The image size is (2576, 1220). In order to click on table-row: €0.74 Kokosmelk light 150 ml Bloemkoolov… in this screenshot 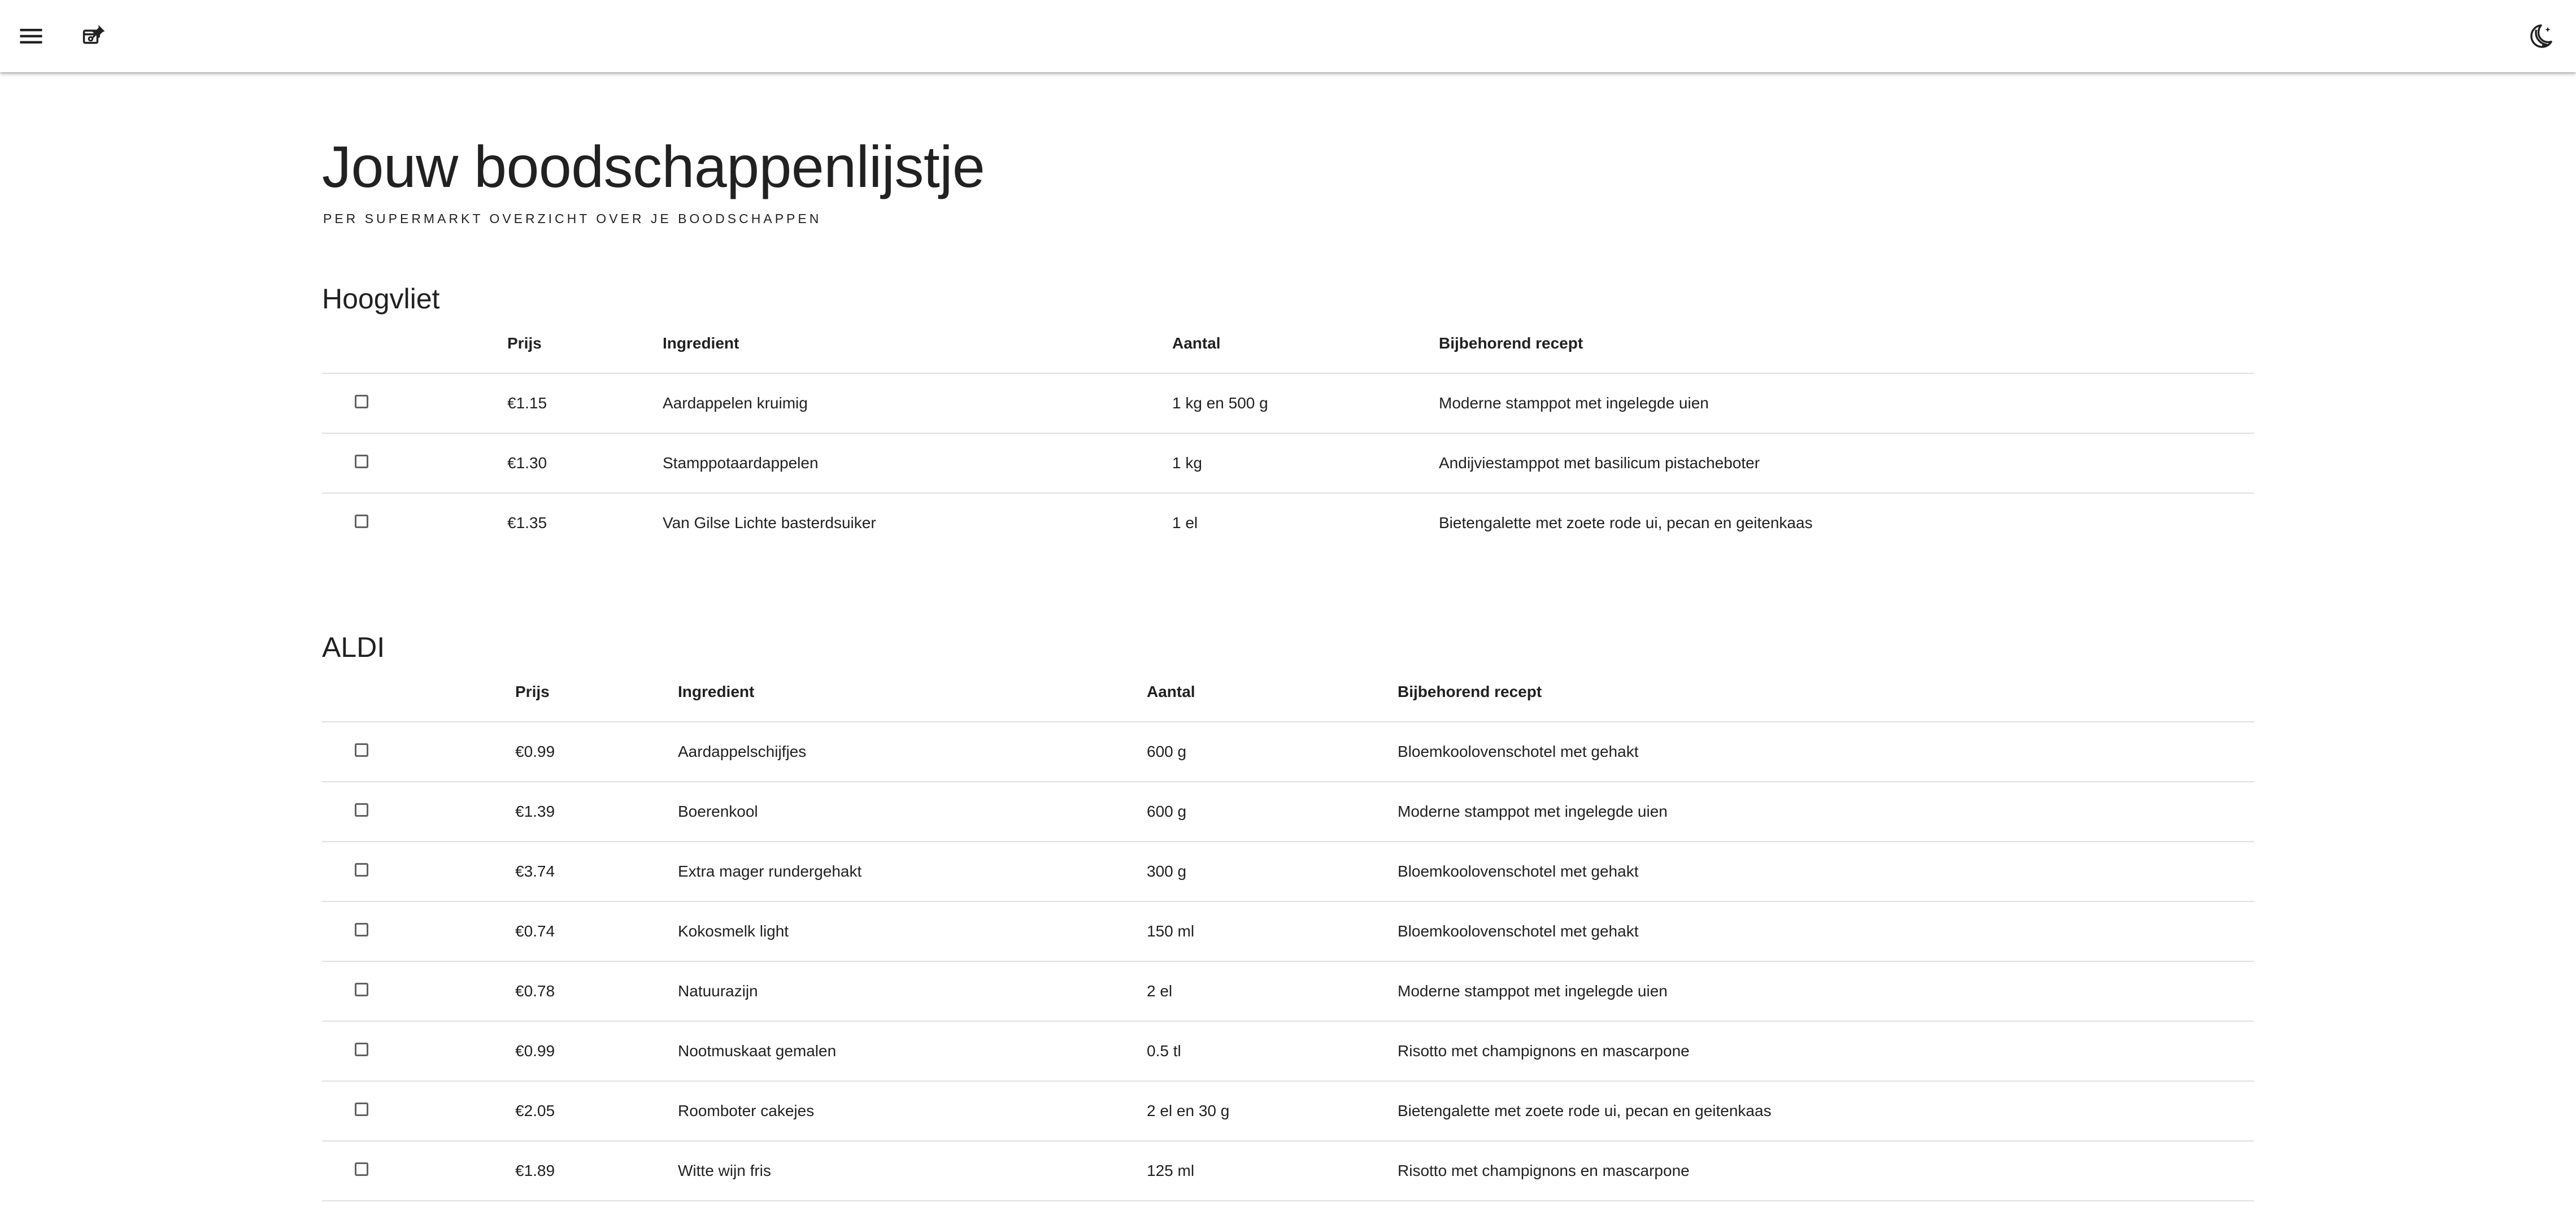, I will do `click(1288, 932)`.